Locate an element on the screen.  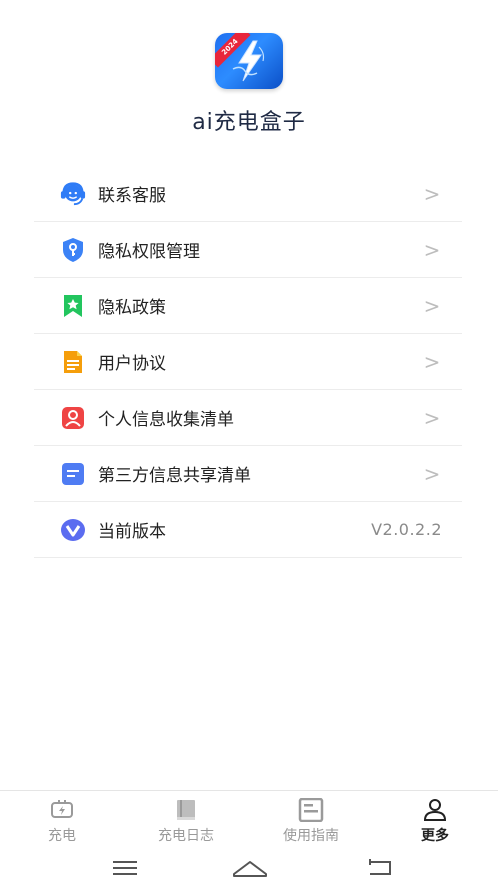
charge-icon is located at coordinates (62, 810).